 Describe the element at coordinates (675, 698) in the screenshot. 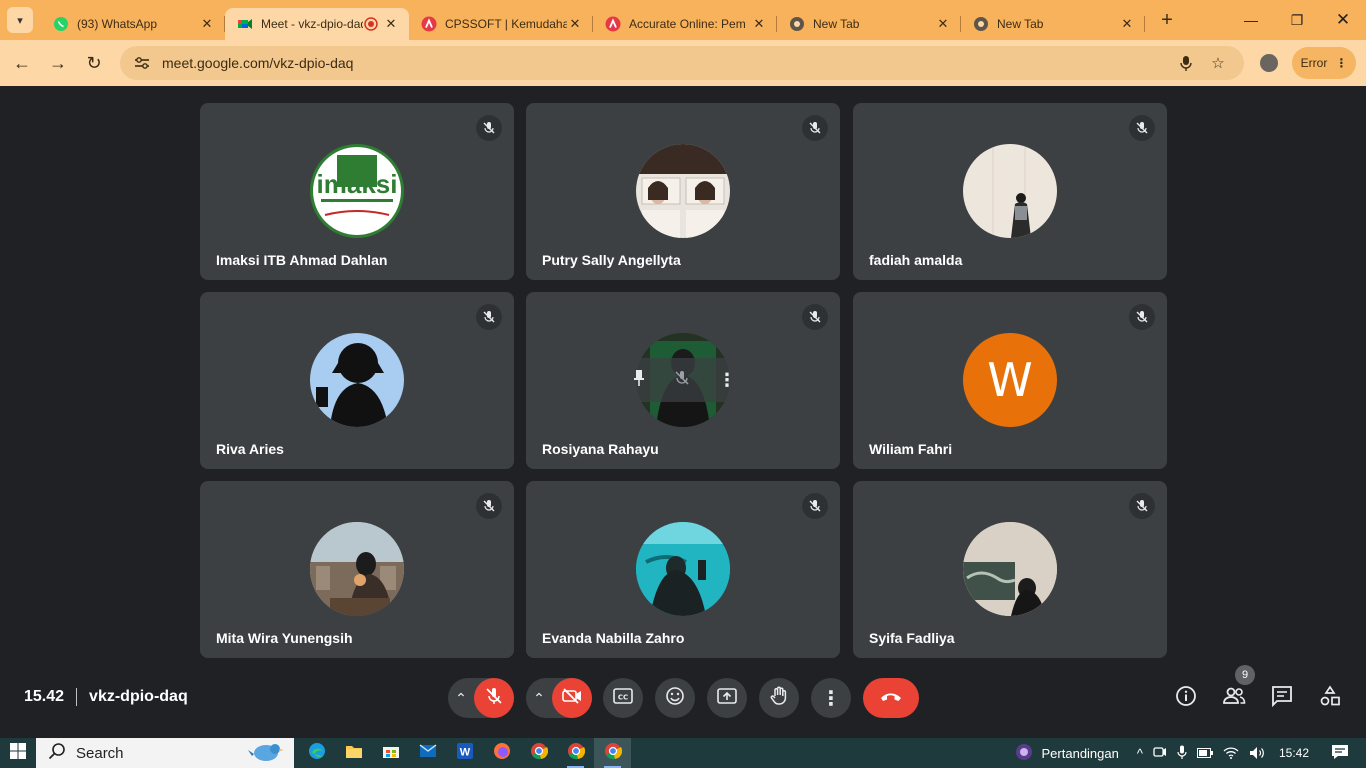

I see `reactions-button` at that location.